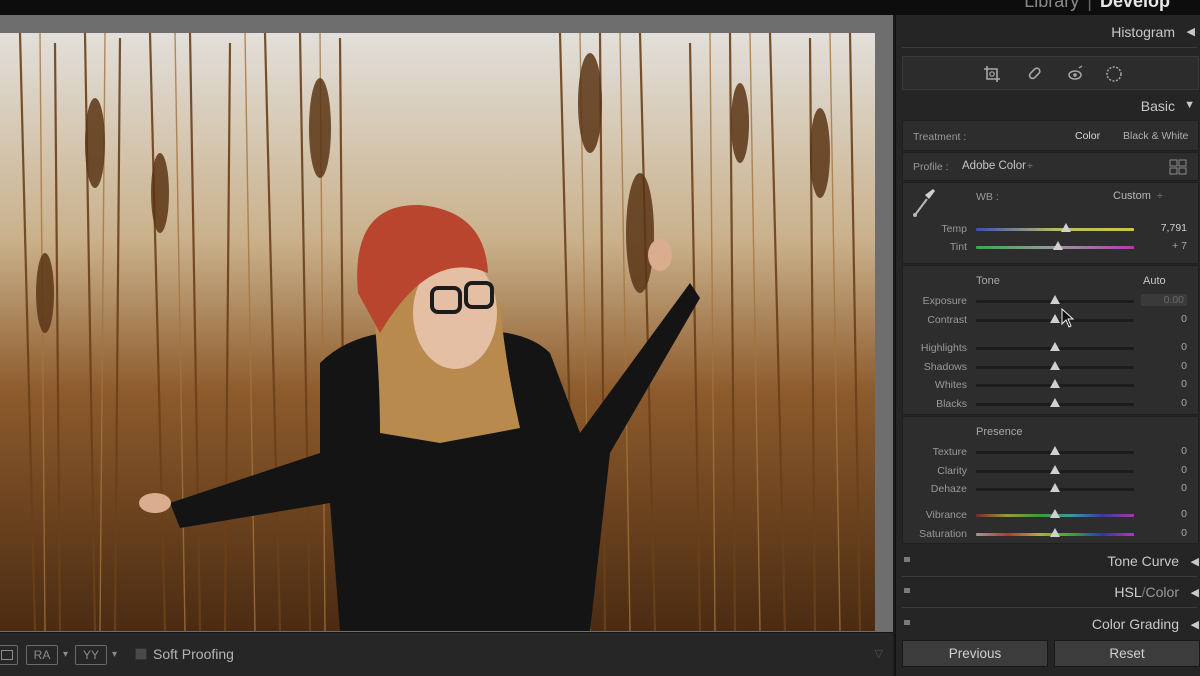 Image resolution: width=1200 pixels, height=676 pixels. I want to click on treatment-bw-option: Black & White, so click(1155, 136).